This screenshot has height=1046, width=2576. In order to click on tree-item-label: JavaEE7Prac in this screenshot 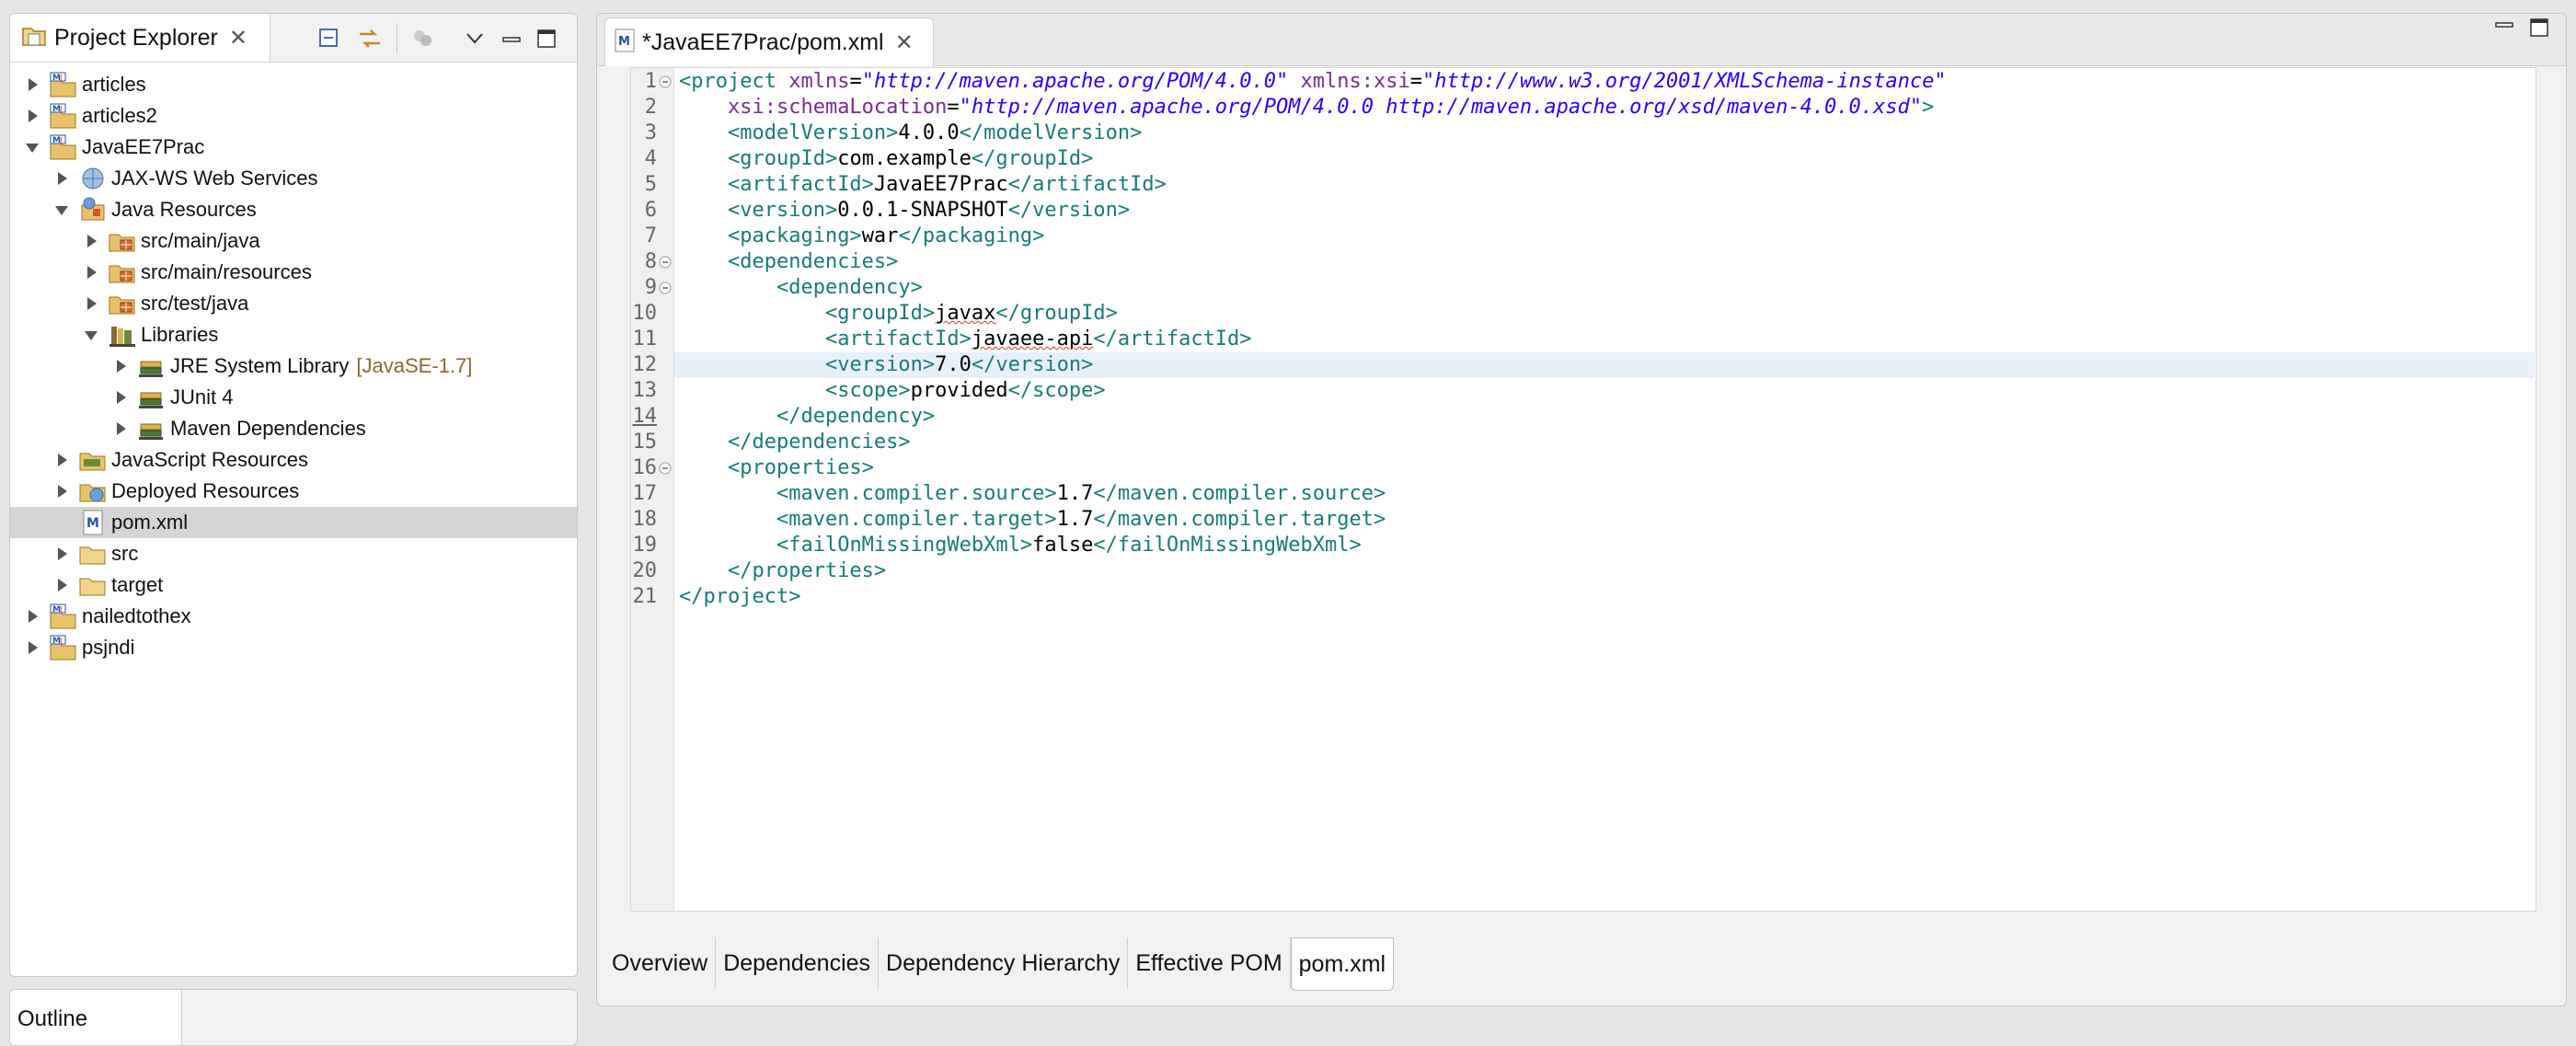, I will do `click(143, 146)`.